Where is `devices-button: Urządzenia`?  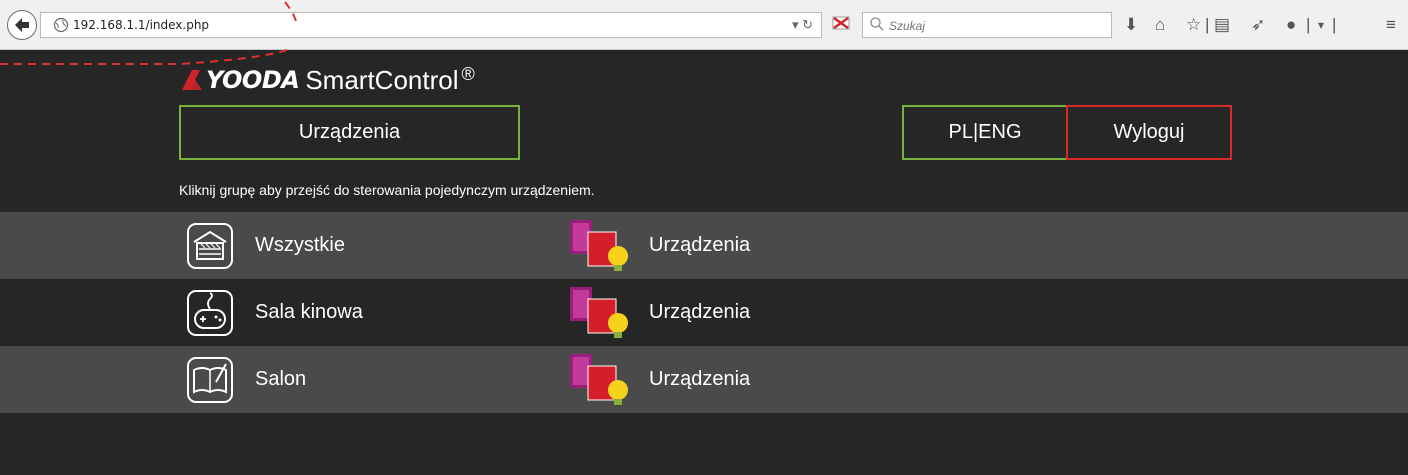
devices-button: Urządzenia is located at coordinates (349, 132).